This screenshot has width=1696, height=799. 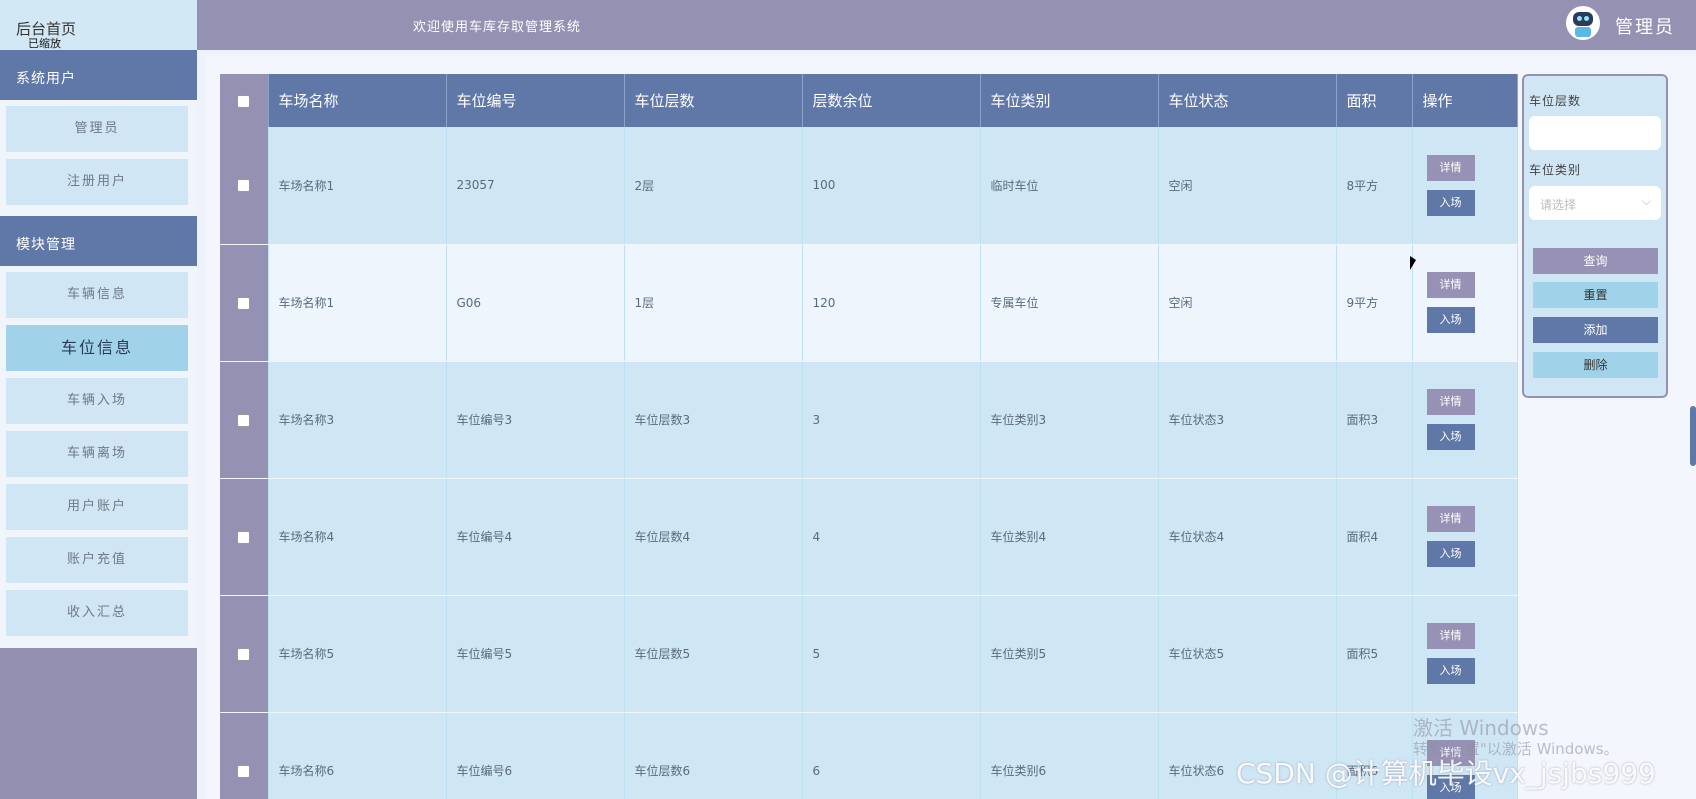 I want to click on sidebar-group-system-users-items: 管理员 注册用户, so click(x=98, y=158).